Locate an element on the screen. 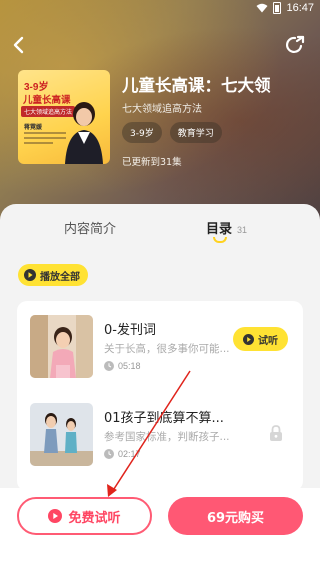 This screenshot has height=568, width=320. battery-icon is located at coordinates (277, 8).